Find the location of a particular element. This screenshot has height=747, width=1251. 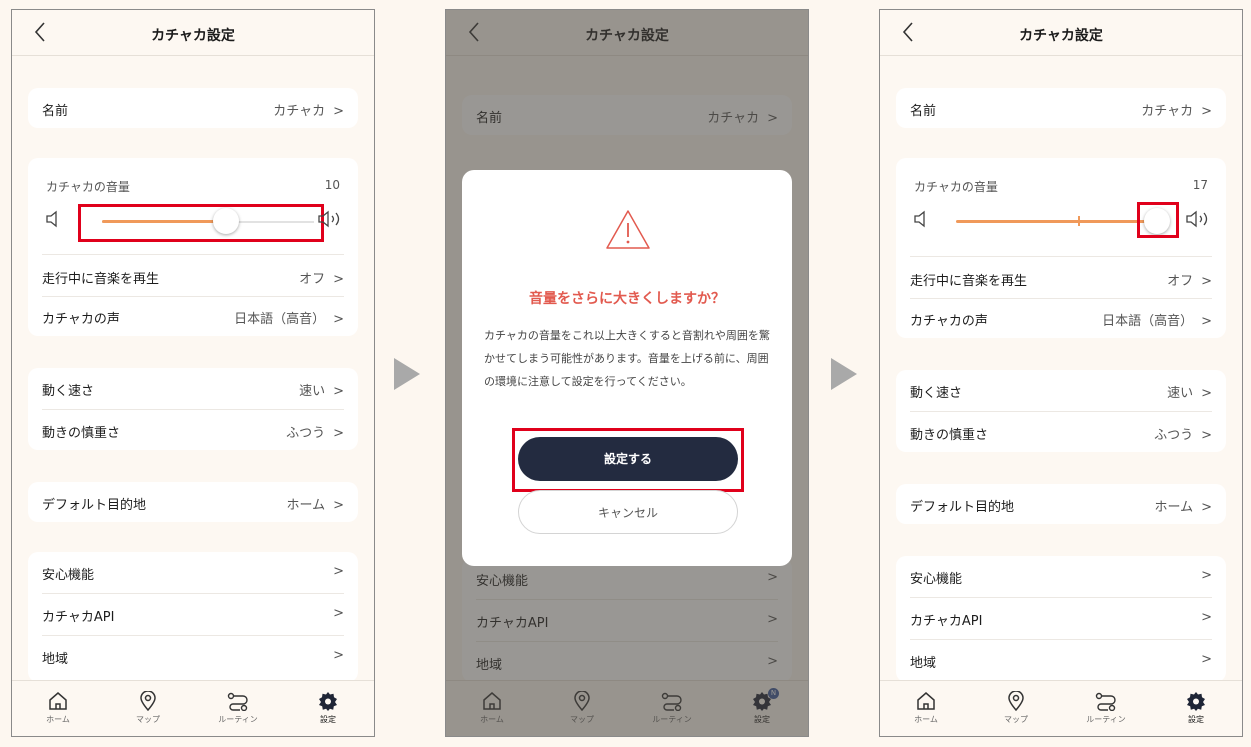

gear-icon is located at coordinates (1196, 701).